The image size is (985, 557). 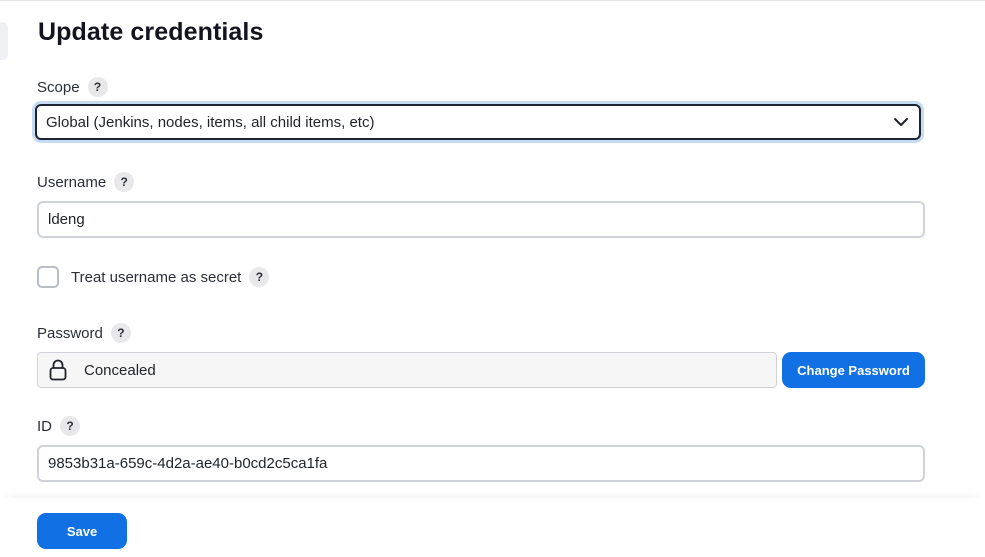 I want to click on secret-checkbox-row: Treat username as secret ?, so click(x=153, y=277).